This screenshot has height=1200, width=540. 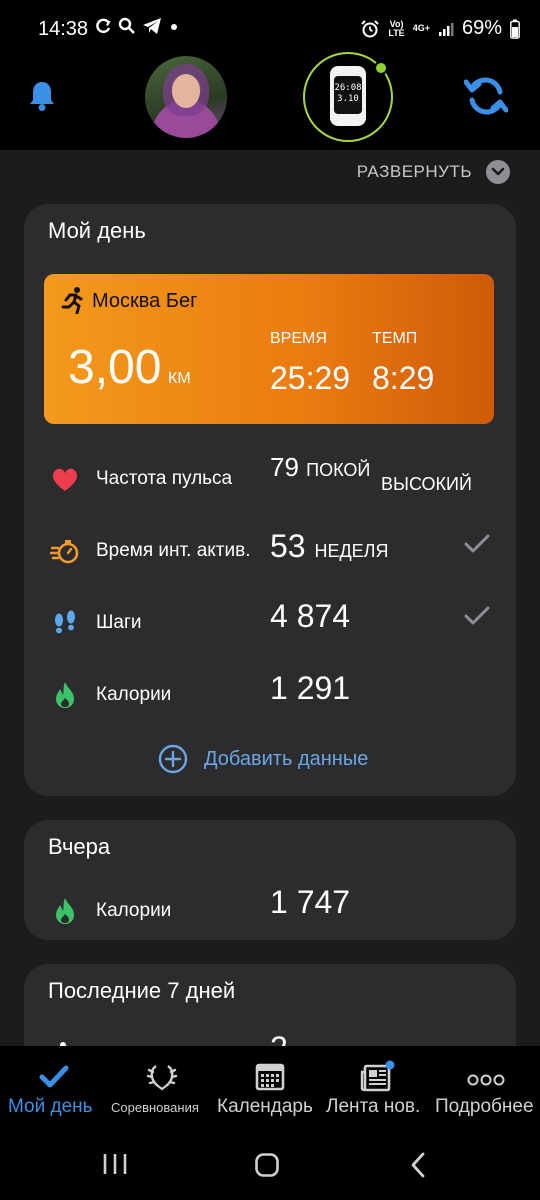 What do you see at coordinates (50, 1106) in the screenshot?
I see `nav-label: Мой день` at bounding box center [50, 1106].